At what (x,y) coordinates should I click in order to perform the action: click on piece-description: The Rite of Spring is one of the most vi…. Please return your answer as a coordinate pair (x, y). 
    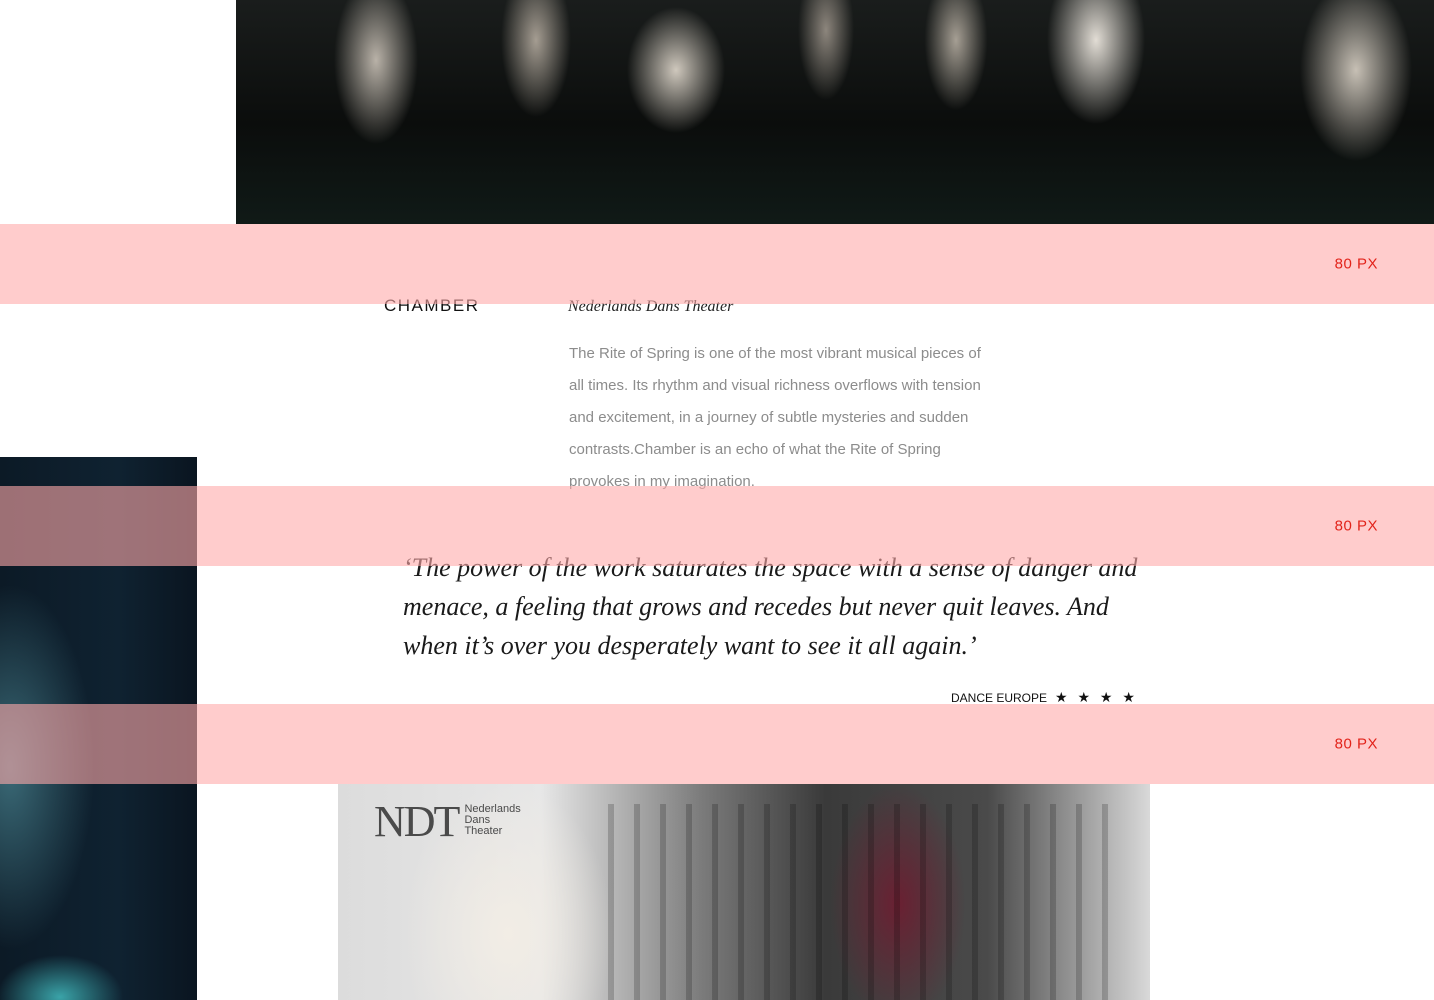
    Looking at the image, I should click on (775, 417).